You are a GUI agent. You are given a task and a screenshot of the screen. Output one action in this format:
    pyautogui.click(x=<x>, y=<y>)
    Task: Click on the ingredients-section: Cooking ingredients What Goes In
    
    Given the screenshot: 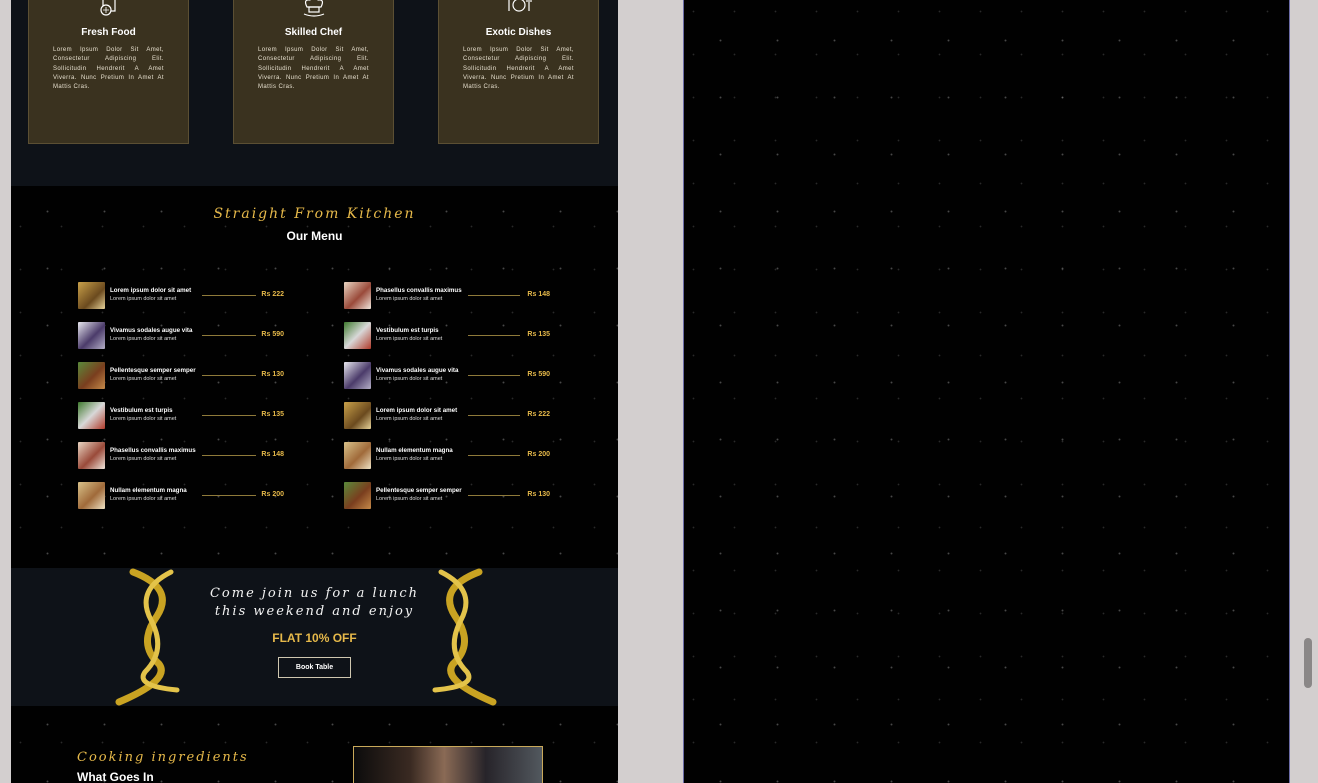 What is the action you would take?
    pyautogui.click(x=314, y=744)
    